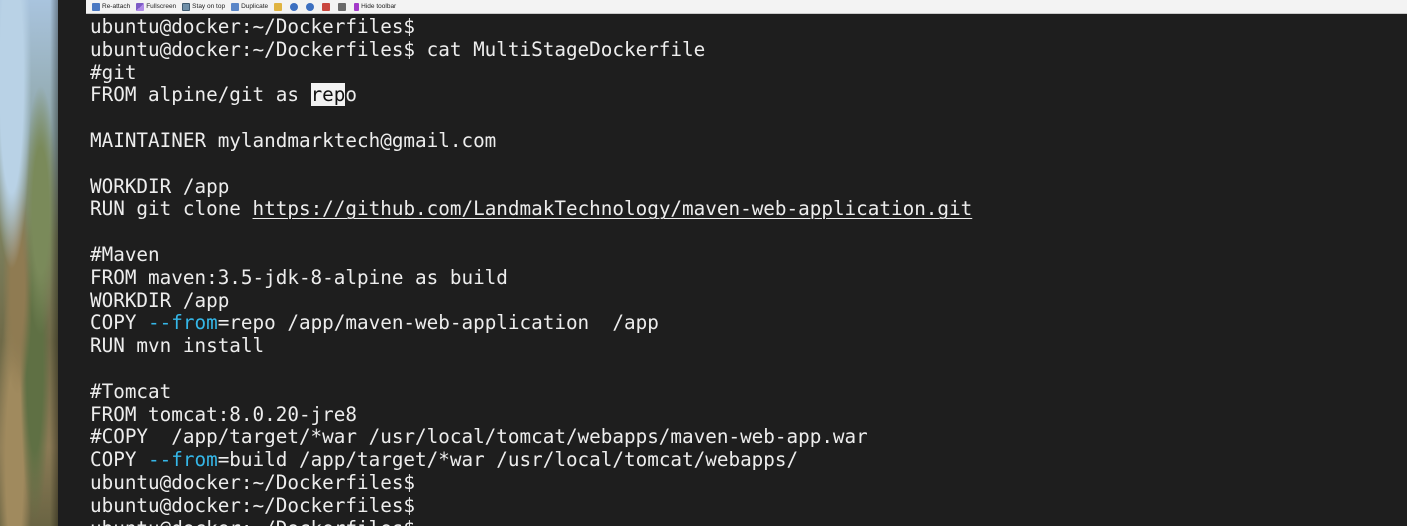 The width and height of the screenshot is (1407, 526). I want to click on terminal-text: #Tomcat, so click(131, 391).